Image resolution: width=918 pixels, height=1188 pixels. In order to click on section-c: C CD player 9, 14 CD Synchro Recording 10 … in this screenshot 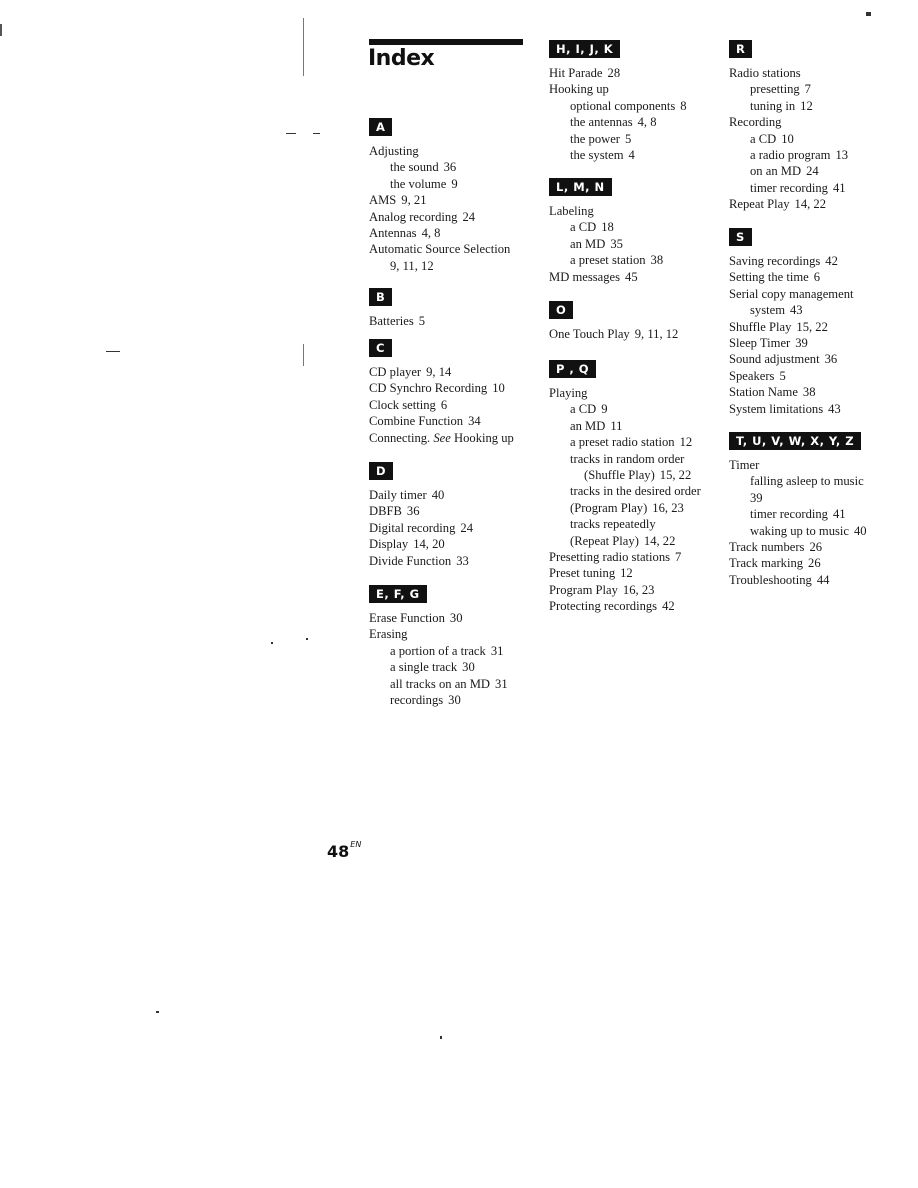, I will do `click(454, 392)`.